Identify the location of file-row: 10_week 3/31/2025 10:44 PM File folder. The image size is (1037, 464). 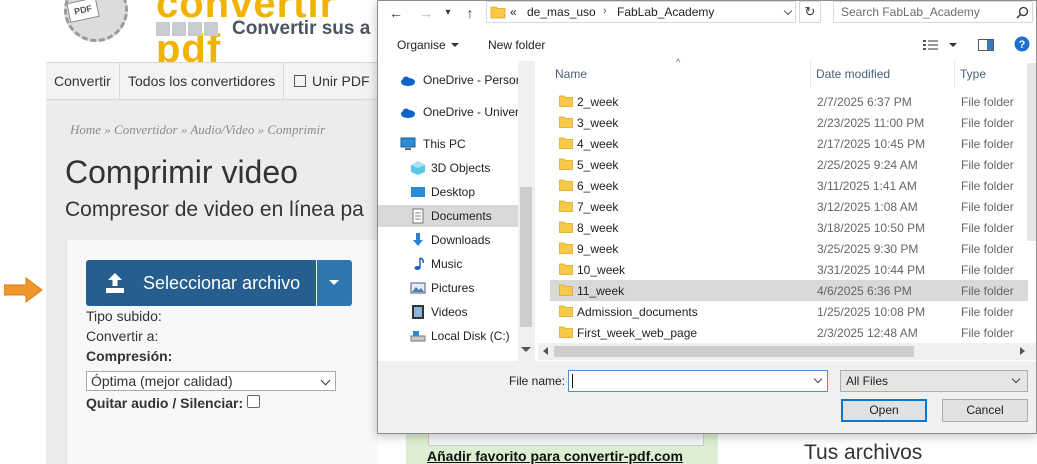
(789, 269).